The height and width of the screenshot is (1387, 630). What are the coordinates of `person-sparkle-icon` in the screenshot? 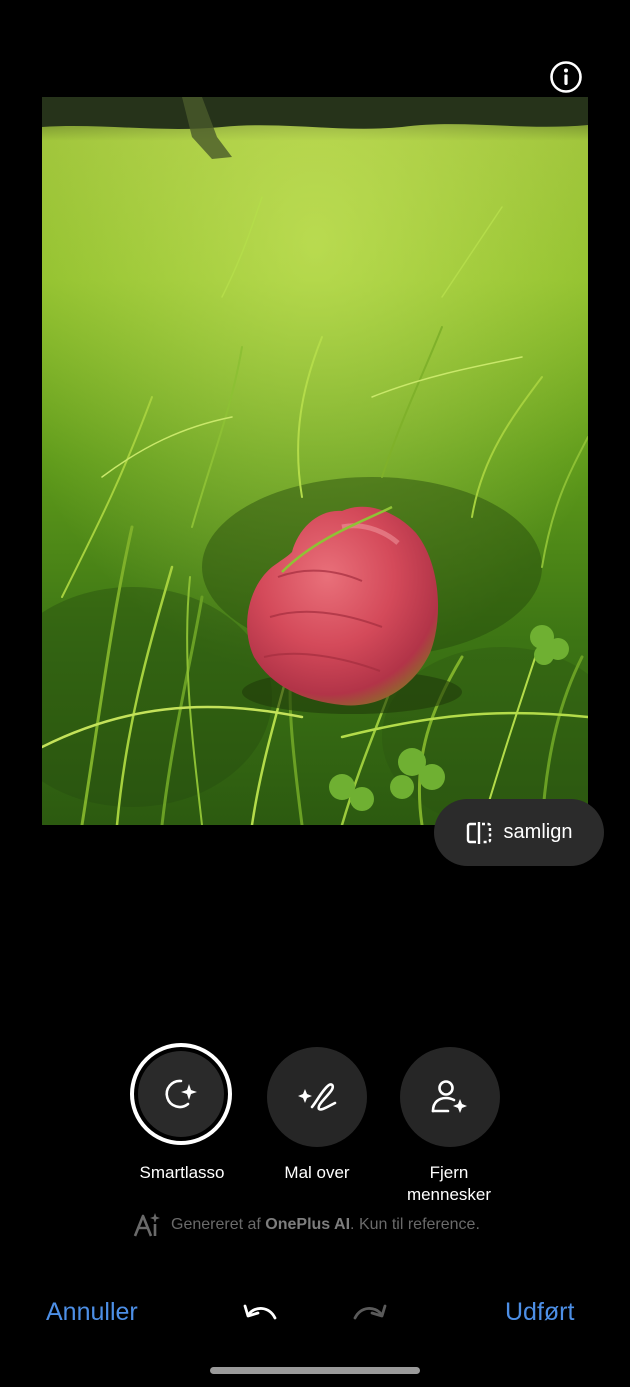 It's located at (449, 1096).